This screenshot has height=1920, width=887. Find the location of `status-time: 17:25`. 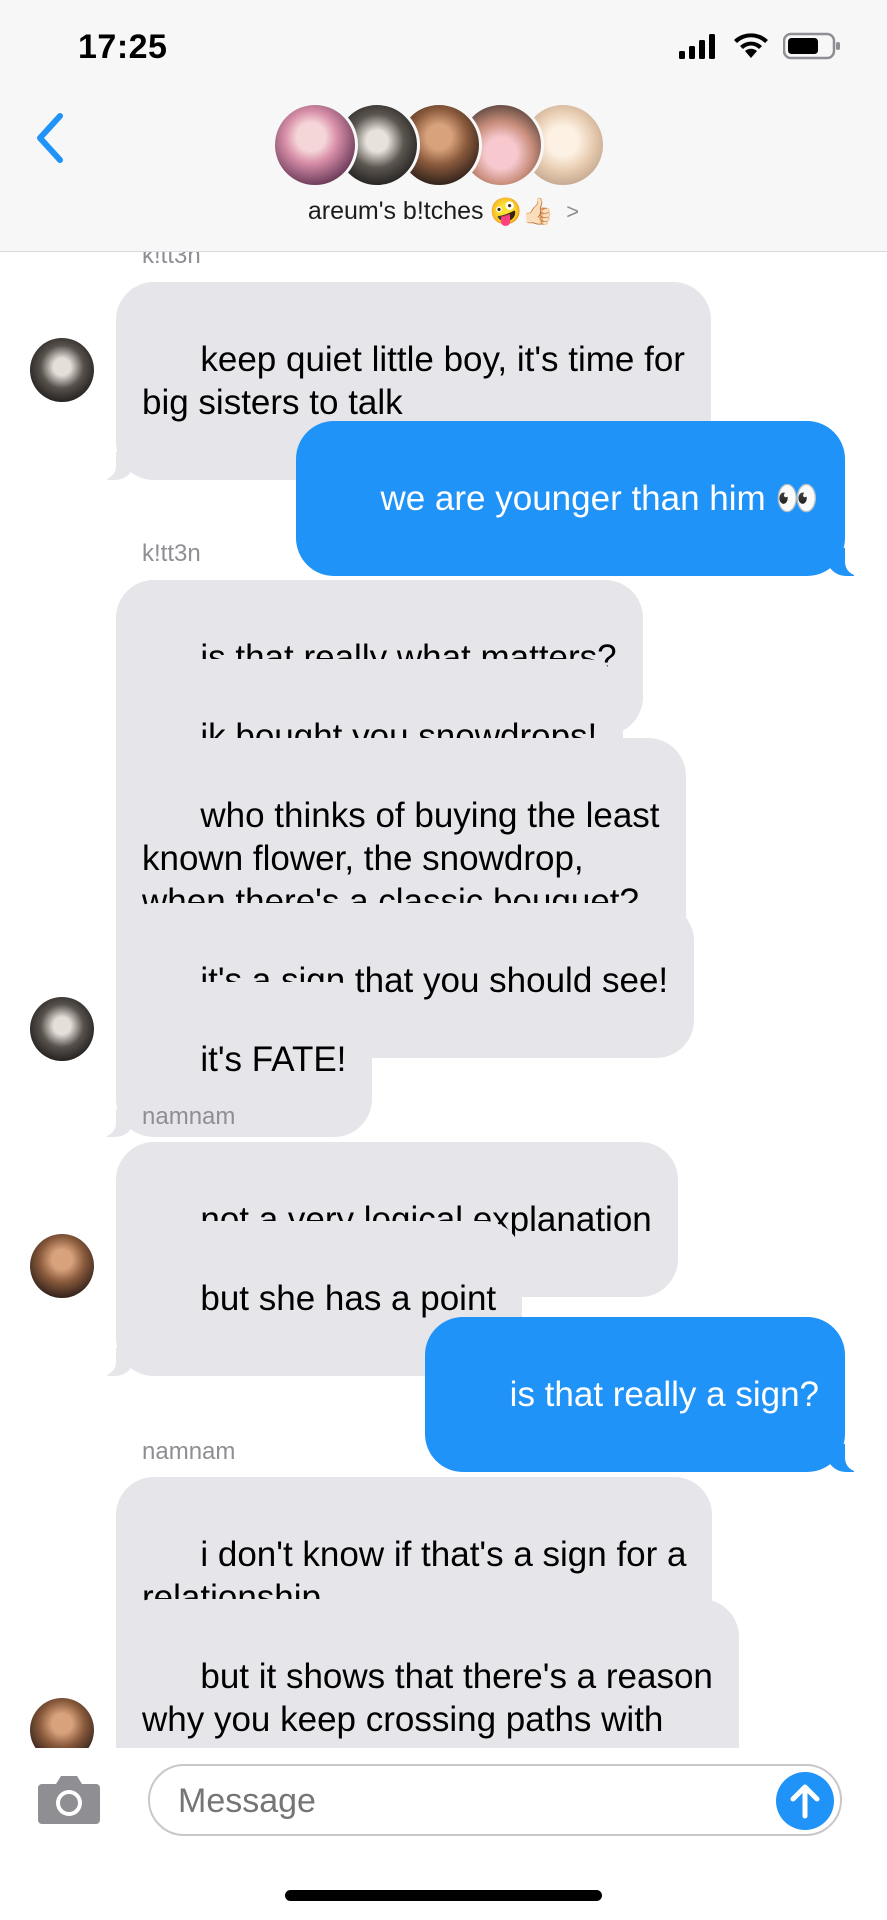

status-time: 17:25 is located at coordinates (123, 47).